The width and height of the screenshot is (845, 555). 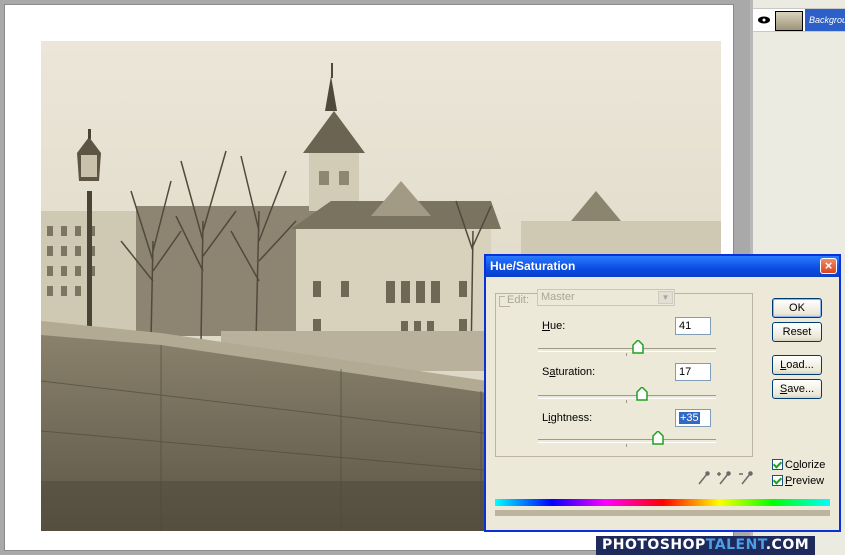 What do you see at coordinates (797, 332) in the screenshot?
I see `reset-button: Reset` at bounding box center [797, 332].